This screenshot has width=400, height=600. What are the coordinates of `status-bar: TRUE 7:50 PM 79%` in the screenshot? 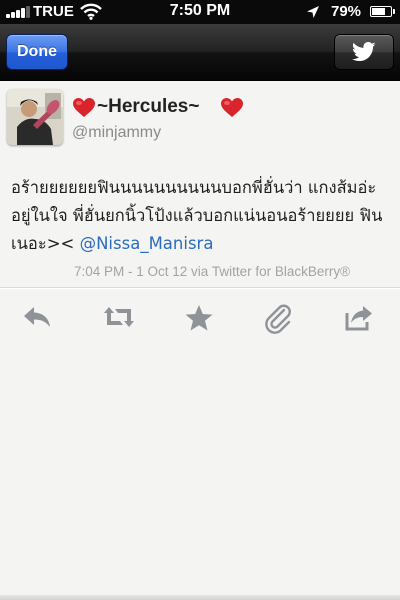 It's located at (200, 12).